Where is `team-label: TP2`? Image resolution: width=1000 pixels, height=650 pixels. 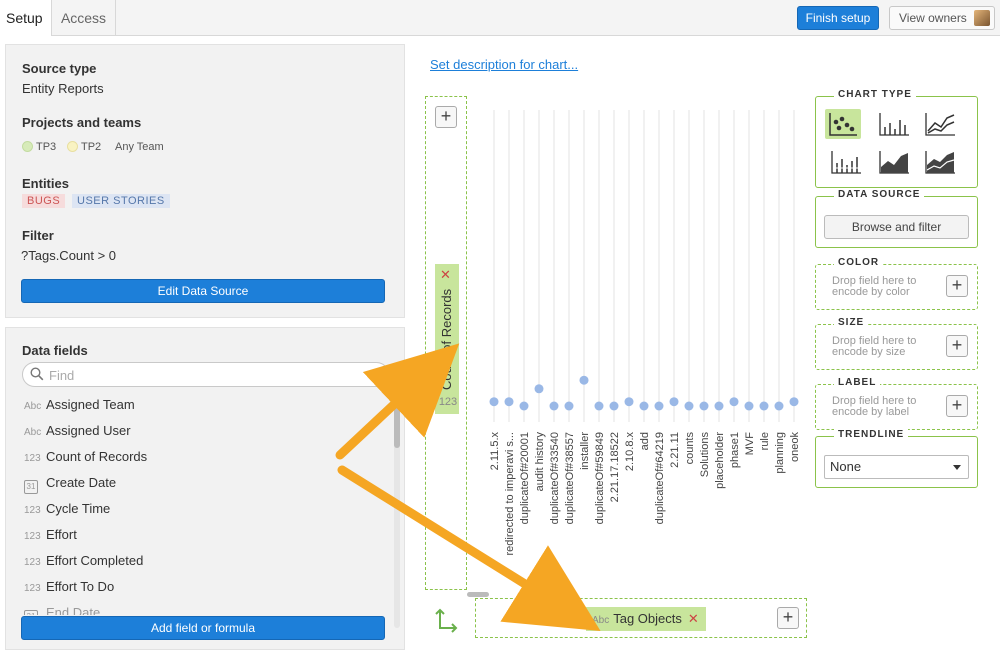 team-label: TP2 is located at coordinates (91, 147).